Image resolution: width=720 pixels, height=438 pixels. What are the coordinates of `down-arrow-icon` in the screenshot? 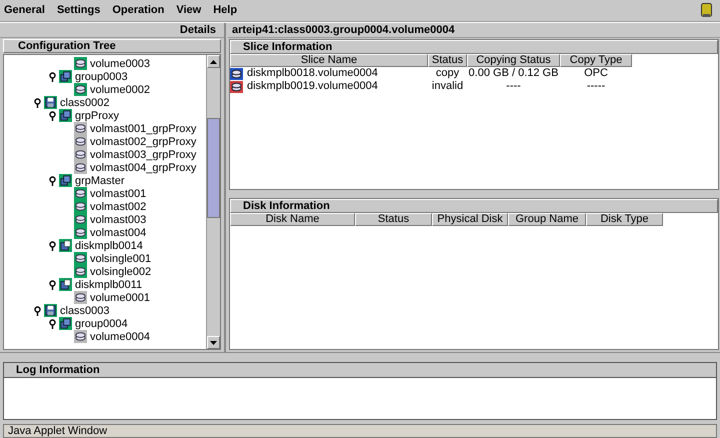 It's located at (213, 342).